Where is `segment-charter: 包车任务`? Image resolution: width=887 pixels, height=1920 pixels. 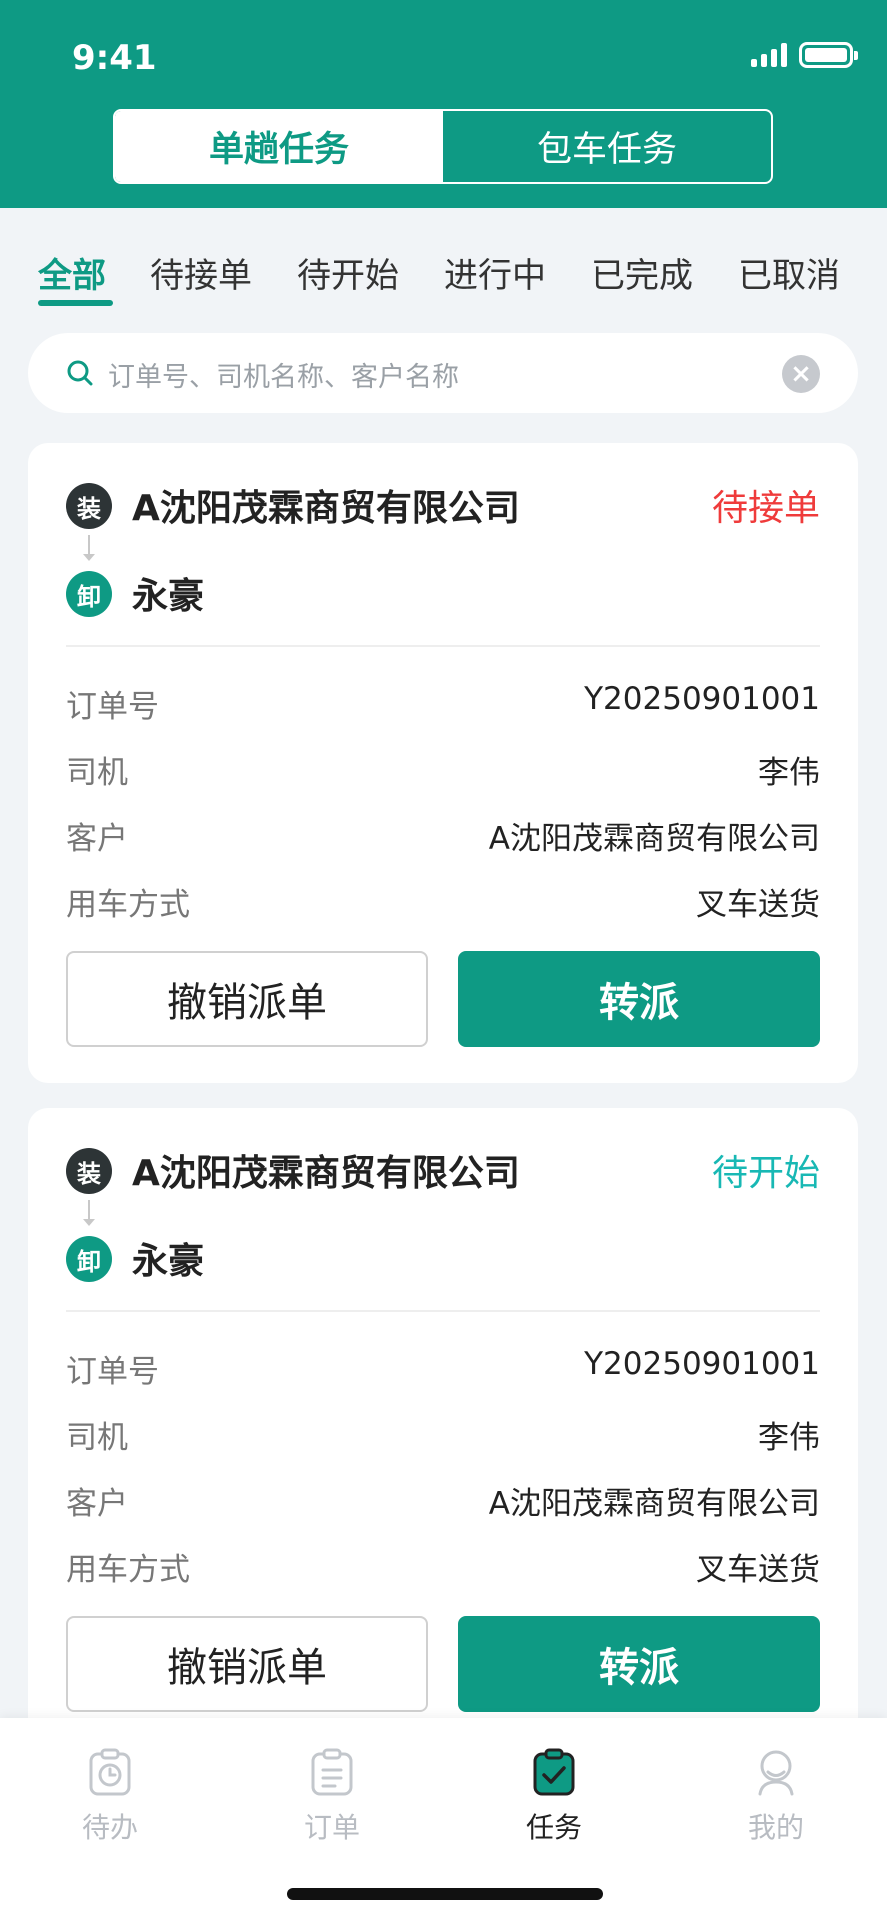 segment-charter: 包车任务 is located at coordinates (607, 146).